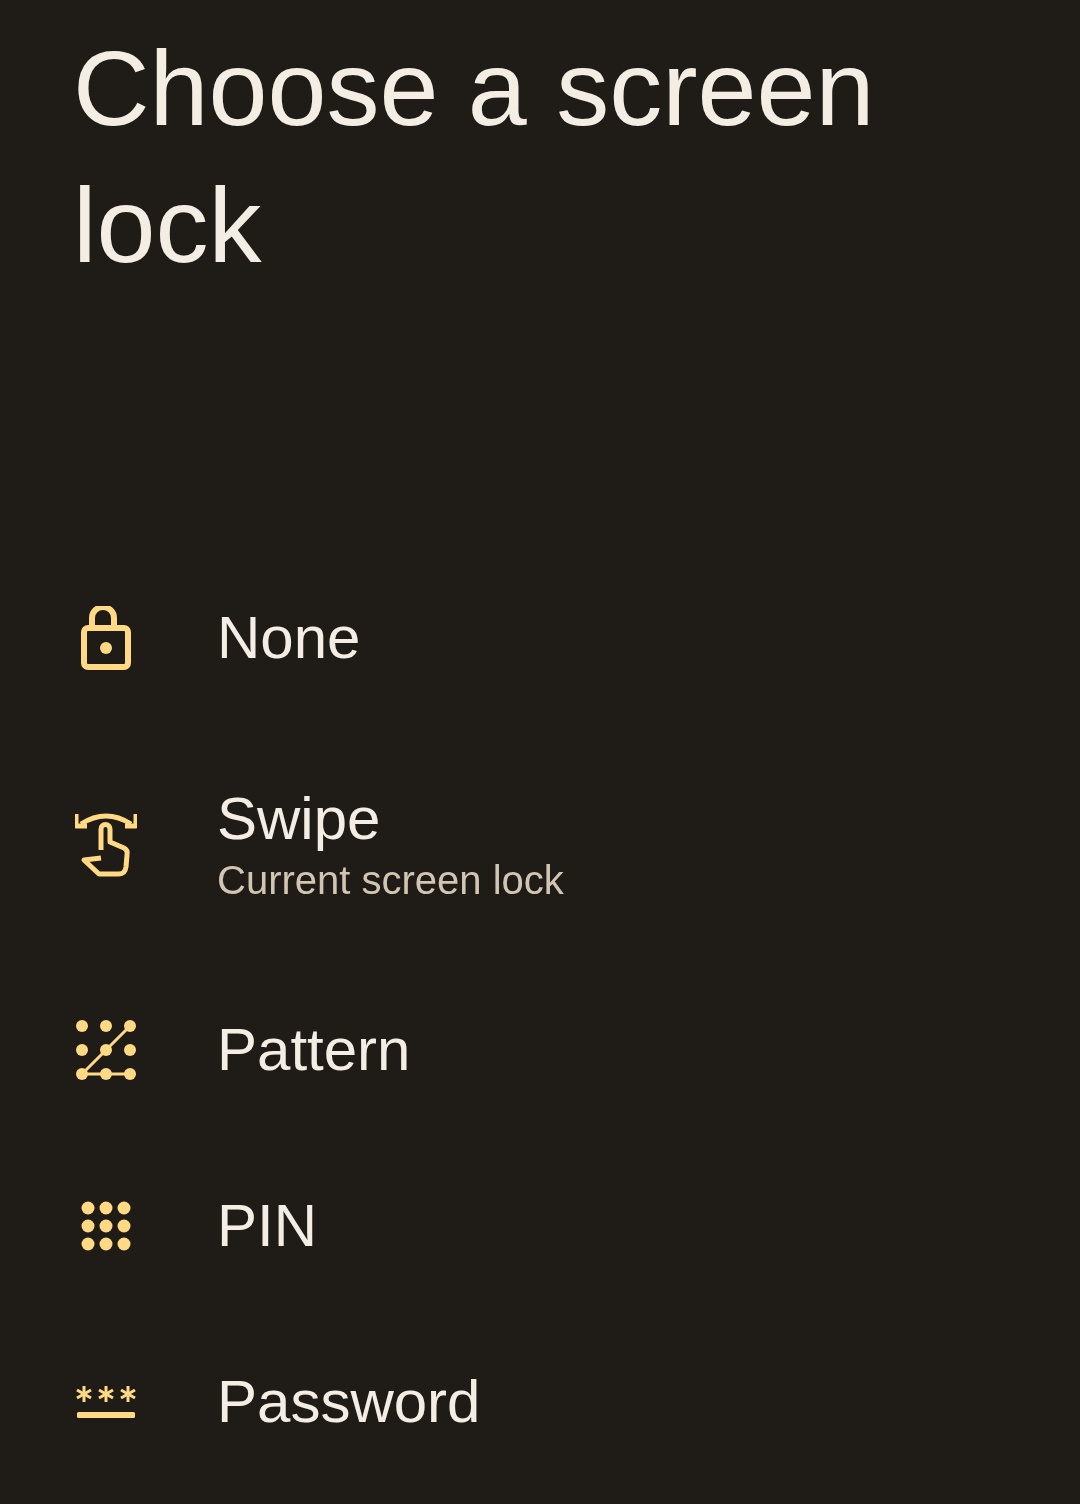  Describe the element at coordinates (390, 880) in the screenshot. I see `option-summary: Current screen lock` at that location.